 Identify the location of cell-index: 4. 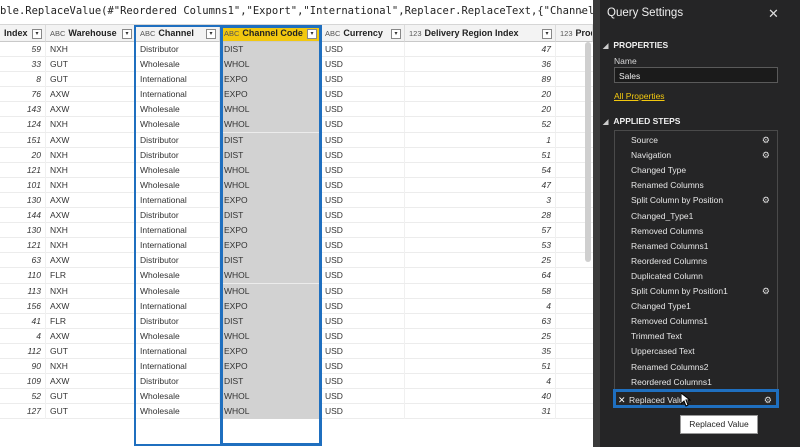
(23, 336).